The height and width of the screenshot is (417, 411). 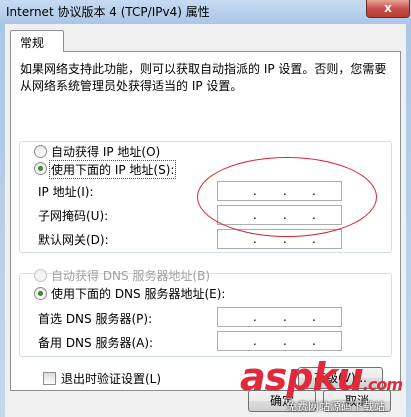 What do you see at coordinates (113, 169) in the screenshot?
I see `manual-ip-label: 使用下面的 IP 地址(S):` at bounding box center [113, 169].